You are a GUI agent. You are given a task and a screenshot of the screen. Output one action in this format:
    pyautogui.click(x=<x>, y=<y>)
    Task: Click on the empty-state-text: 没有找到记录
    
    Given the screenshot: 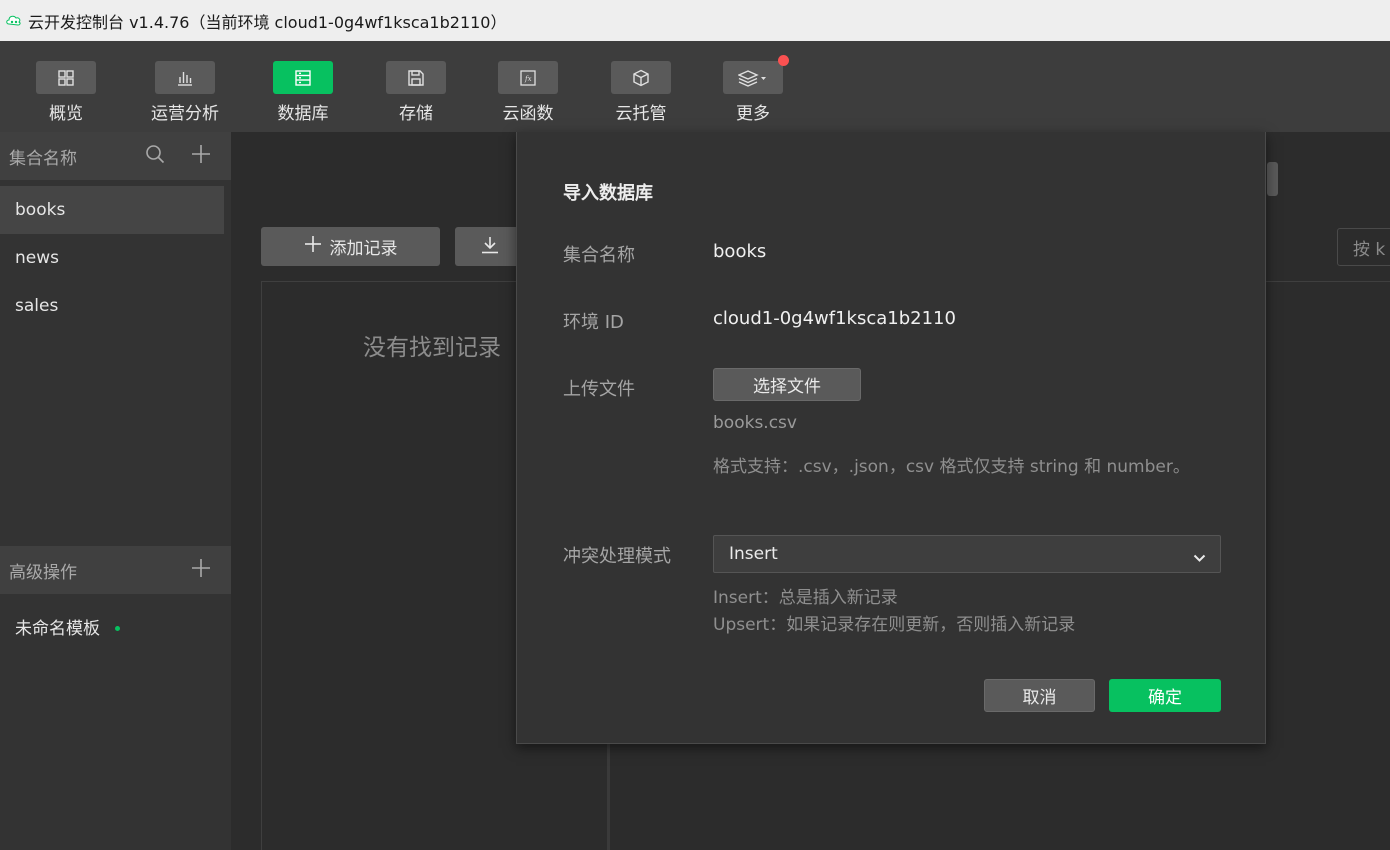 What is the action you would take?
    pyautogui.click(x=432, y=348)
    